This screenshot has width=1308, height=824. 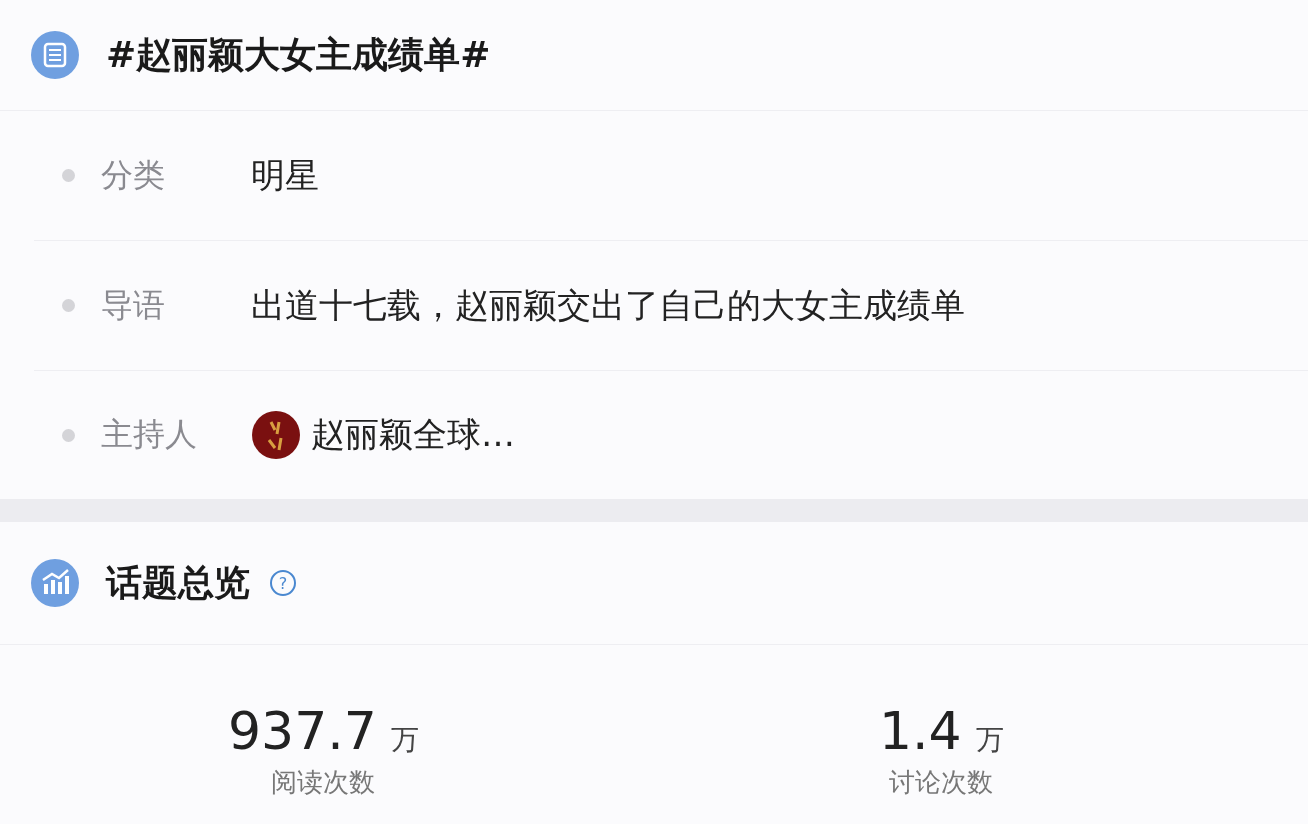 What do you see at coordinates (608, 305) in the screenshot?
I see `detail-value: 出道十七载，赵丽颖交出了自己的大女主成绩单` at bounding box center [608, 305].